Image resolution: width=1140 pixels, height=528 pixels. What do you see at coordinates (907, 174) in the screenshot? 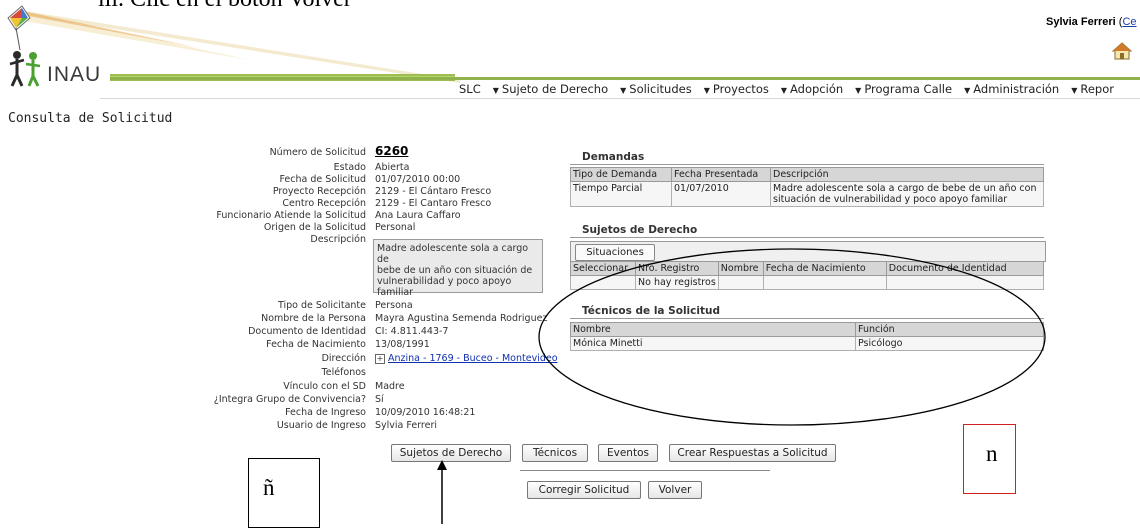
I see `col-descripcion: Descripción` at bounding box center [907, 174].